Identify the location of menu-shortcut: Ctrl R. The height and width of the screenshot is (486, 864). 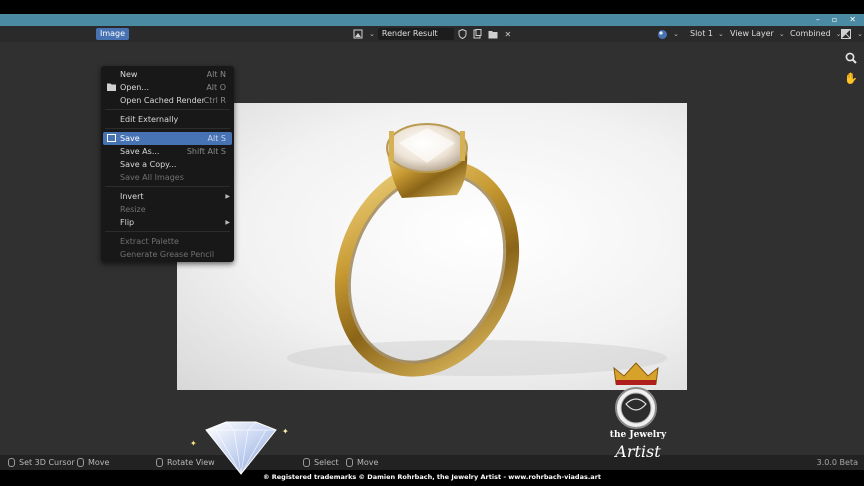
(214, 100).